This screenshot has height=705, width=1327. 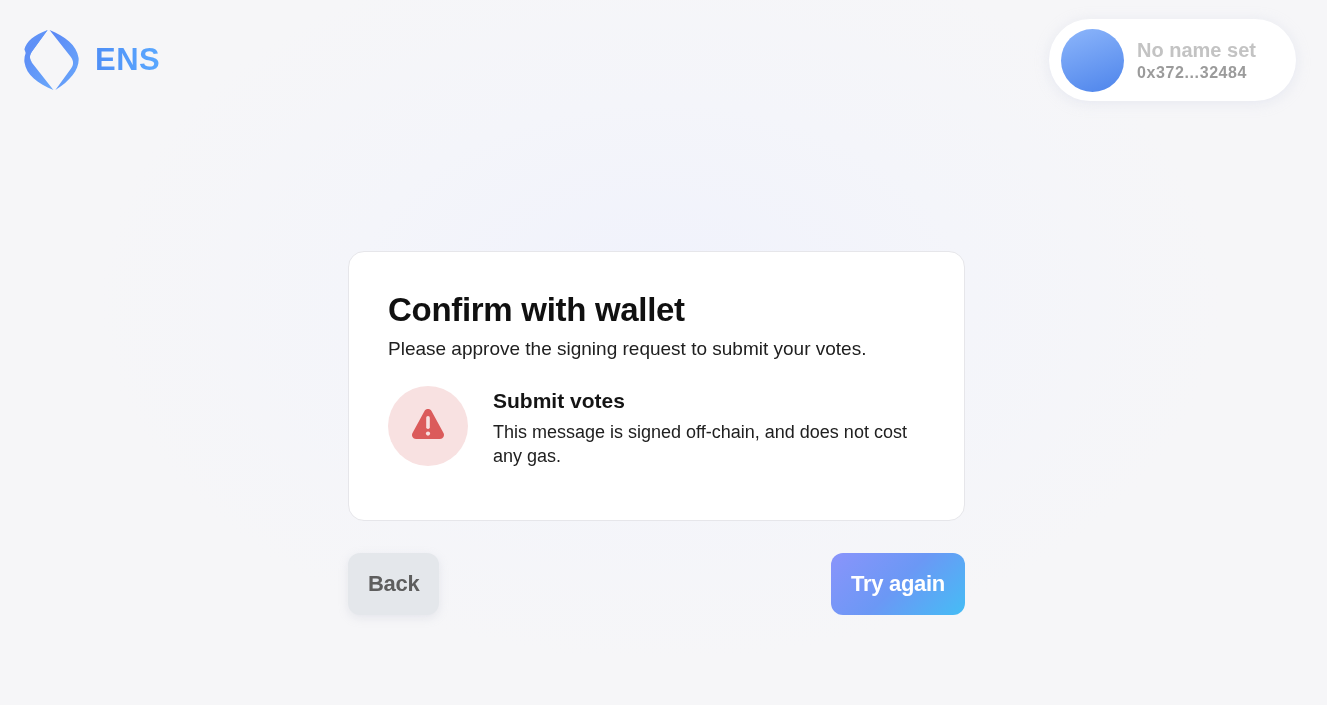 What do you see at coordinates (1196, 49) in the screenshot?
I see `account-name: No name set` at bounding box center [1196, 49].